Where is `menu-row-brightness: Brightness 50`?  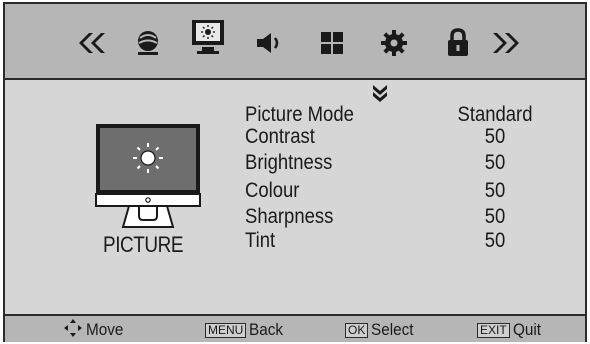 menu-row-brightness: Brightness 50 is located at coordinates (400, 164).